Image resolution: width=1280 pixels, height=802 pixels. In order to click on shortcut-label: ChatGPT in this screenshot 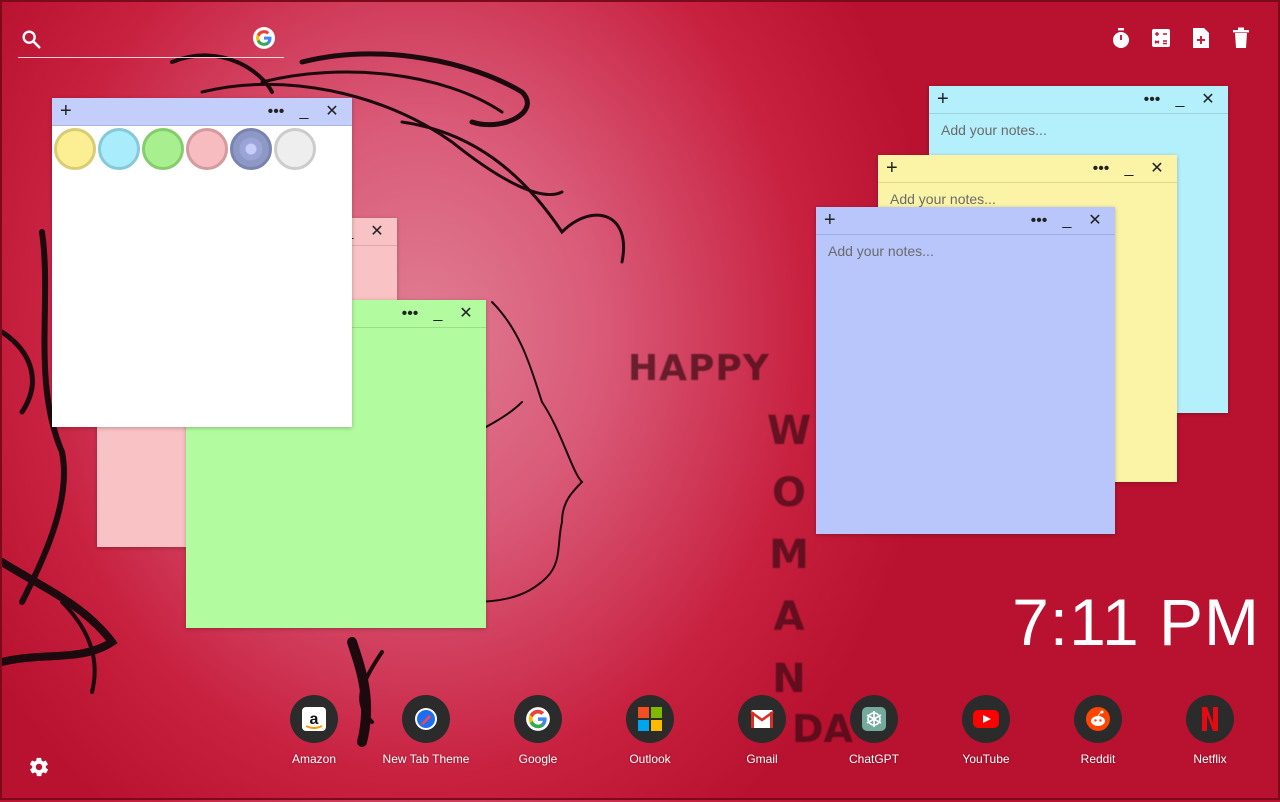, I will do `click(873, 759)`.